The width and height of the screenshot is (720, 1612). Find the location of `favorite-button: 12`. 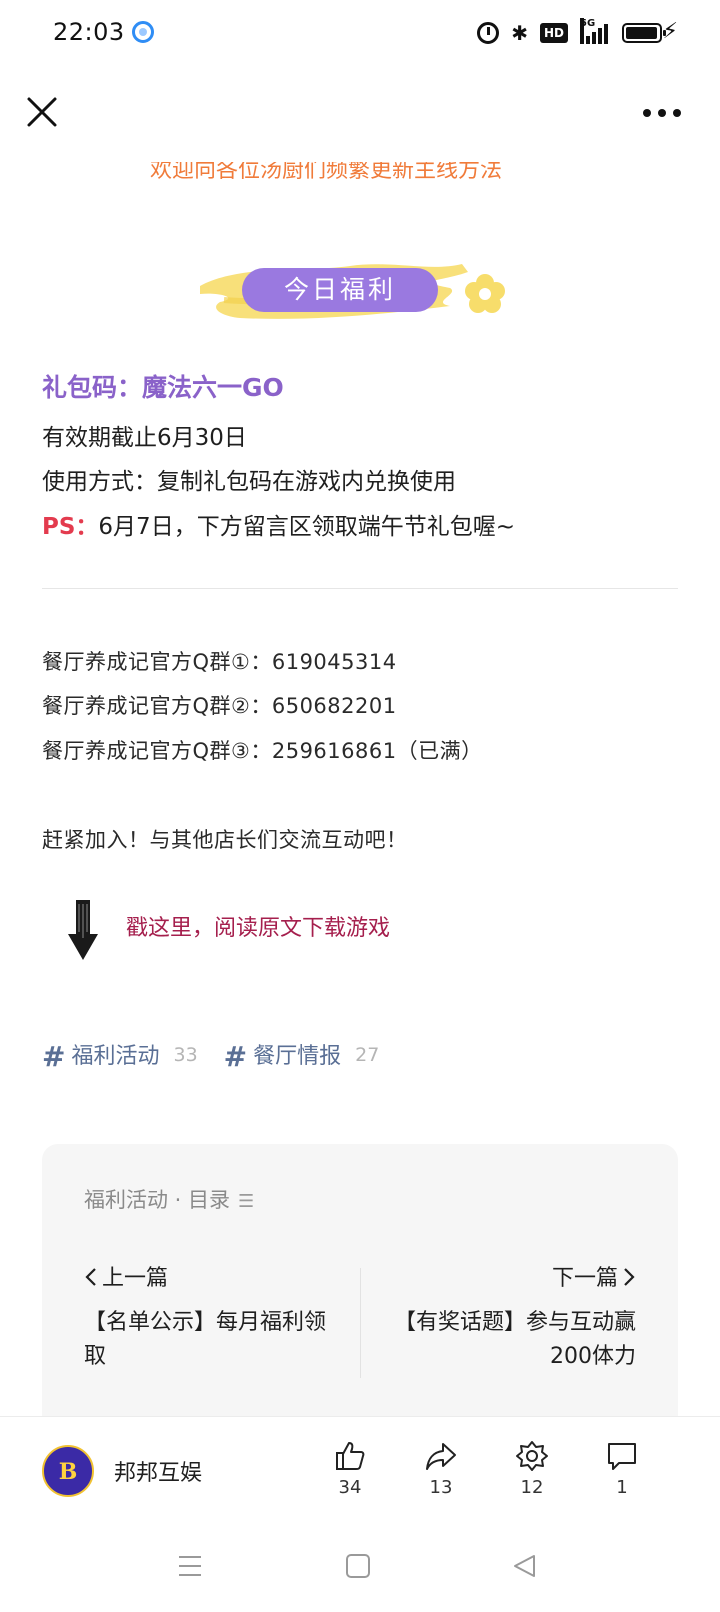

favorite-button: 12 is located at coordinates (532, 1468).